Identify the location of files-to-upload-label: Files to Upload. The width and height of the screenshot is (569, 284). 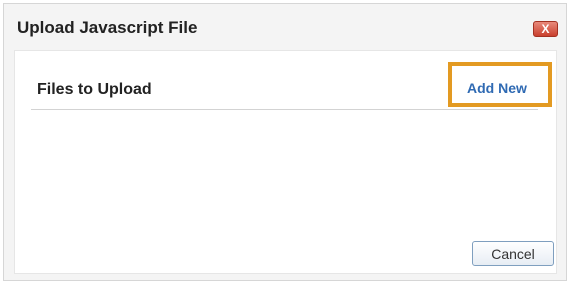
(94, 89).